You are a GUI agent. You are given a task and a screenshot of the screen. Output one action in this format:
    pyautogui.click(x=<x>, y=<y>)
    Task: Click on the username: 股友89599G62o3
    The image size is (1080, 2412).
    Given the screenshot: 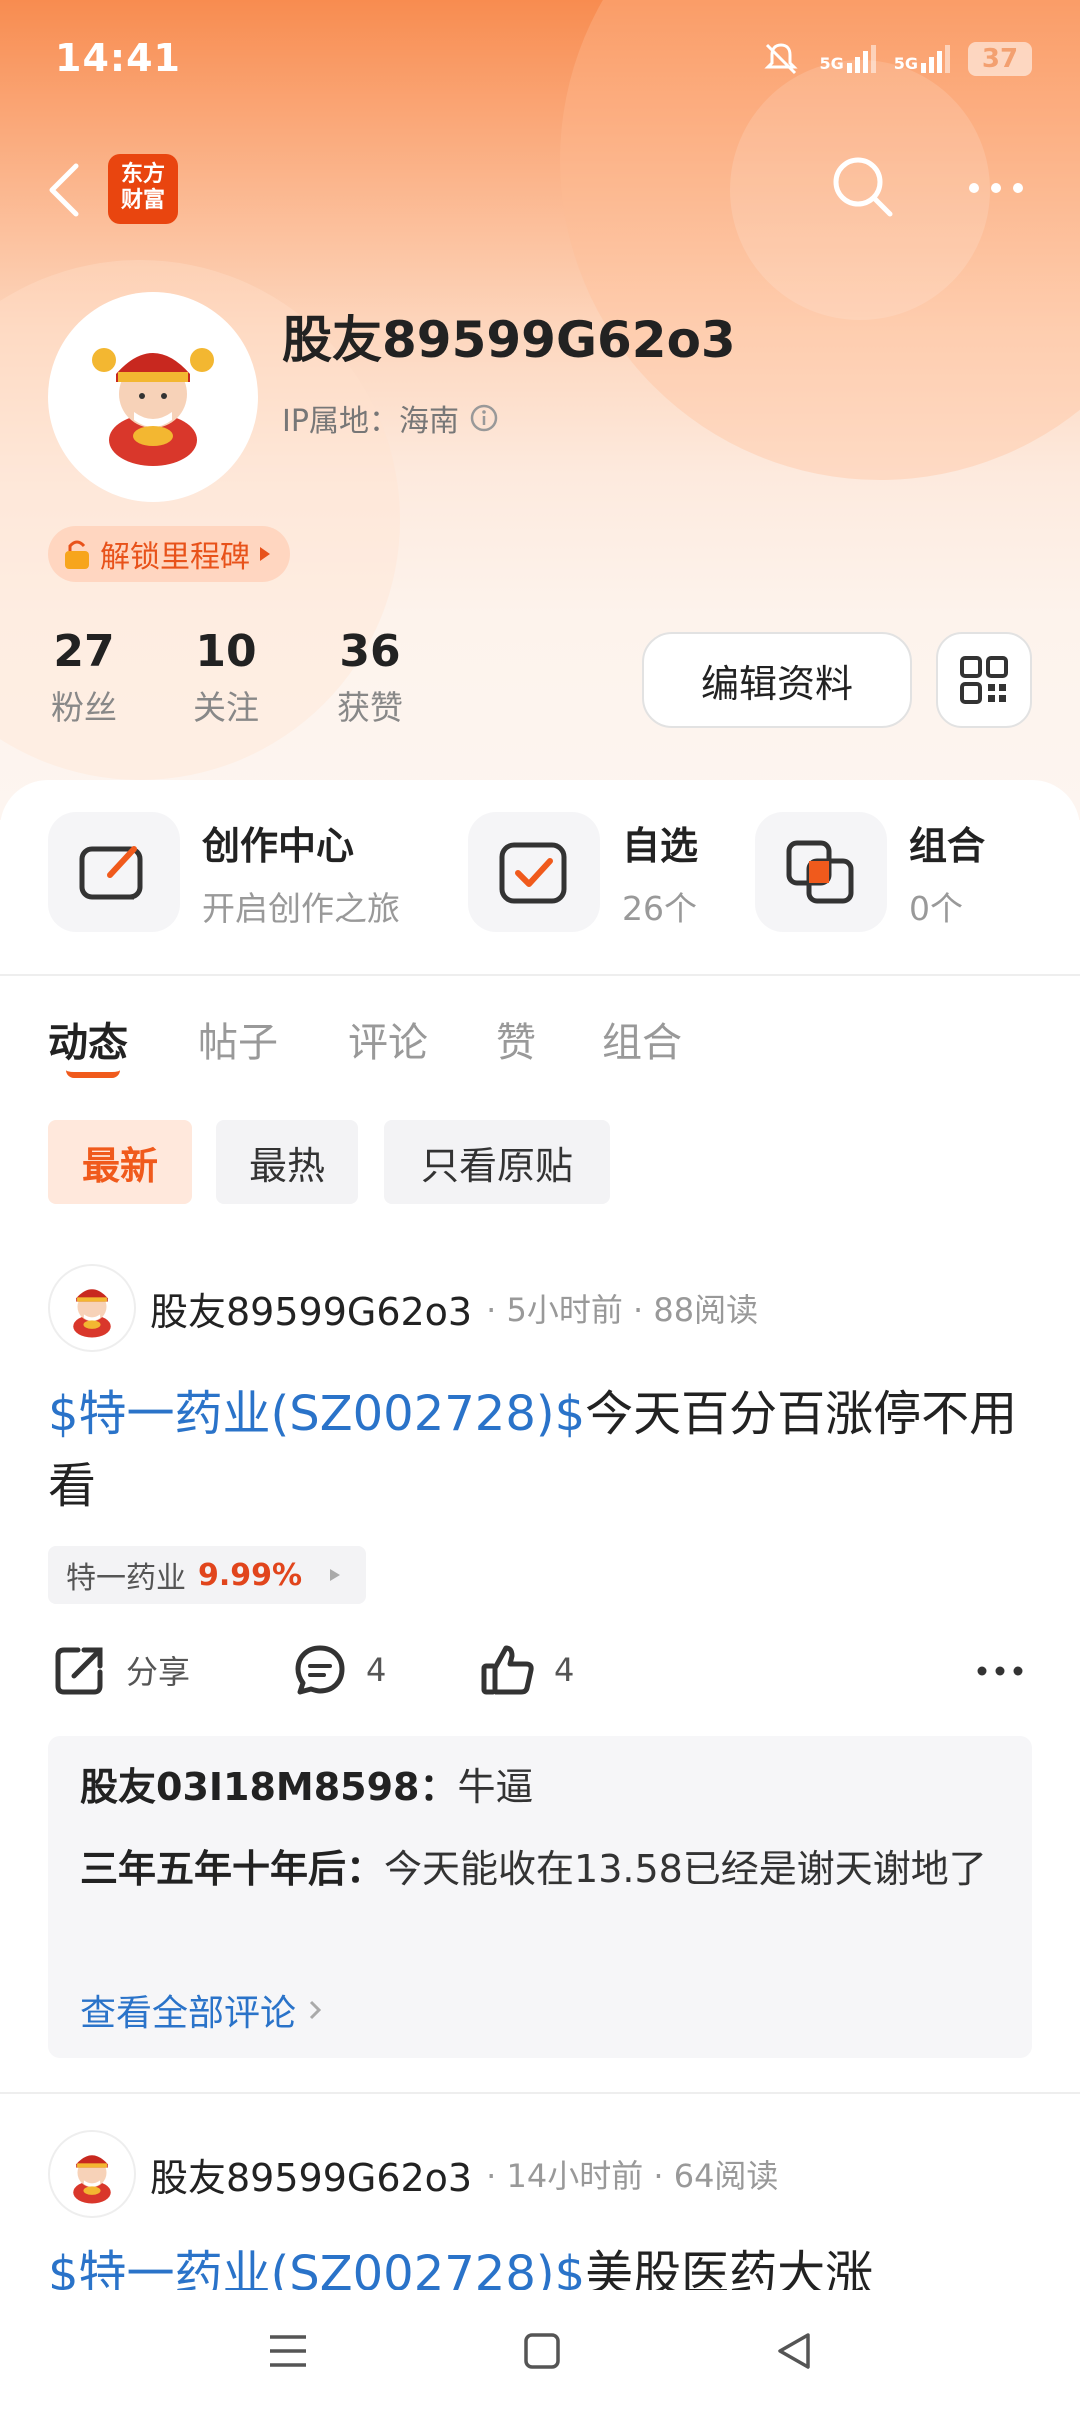 What is the action you would take?
    pyautogui.click(x=509, y=340)
    